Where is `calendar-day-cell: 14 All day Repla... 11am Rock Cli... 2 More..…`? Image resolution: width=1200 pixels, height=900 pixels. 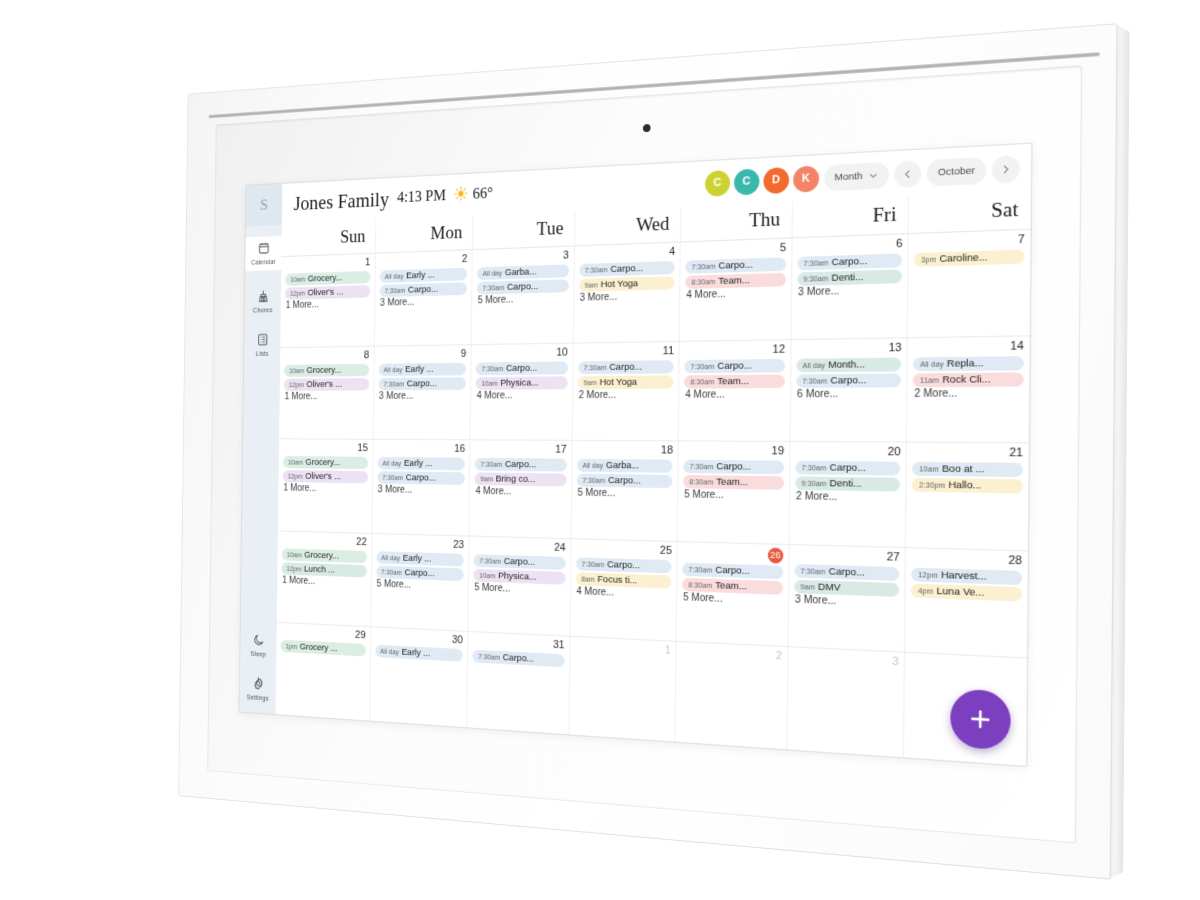
calendar-day-cell: 14 All day Repla... 11am Rock Cli... 2 More..… is located at coordinates (968, 389).